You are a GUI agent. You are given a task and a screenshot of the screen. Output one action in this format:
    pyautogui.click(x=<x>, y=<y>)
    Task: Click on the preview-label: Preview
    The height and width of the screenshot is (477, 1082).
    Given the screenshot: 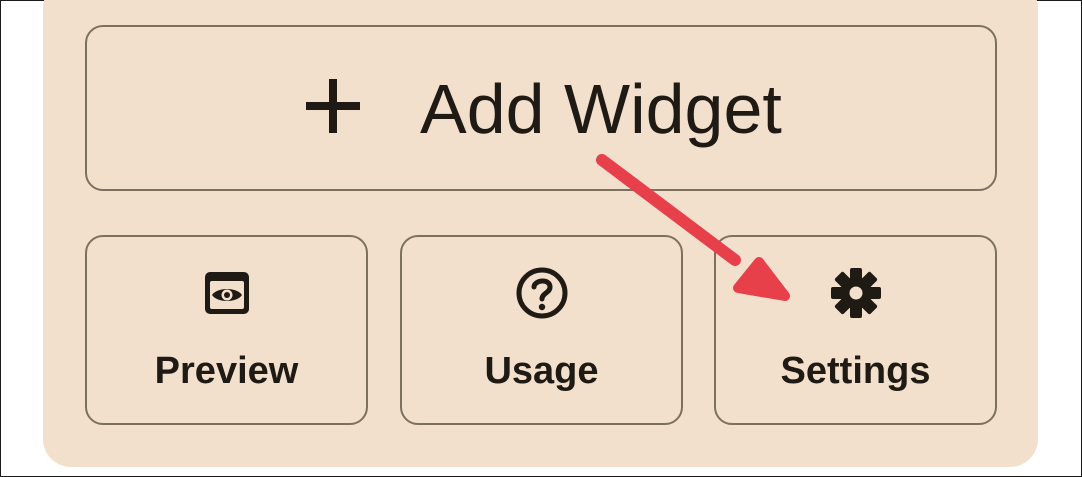 What is the action you would take?
    pyautogui.click(x=226, y=371)
    